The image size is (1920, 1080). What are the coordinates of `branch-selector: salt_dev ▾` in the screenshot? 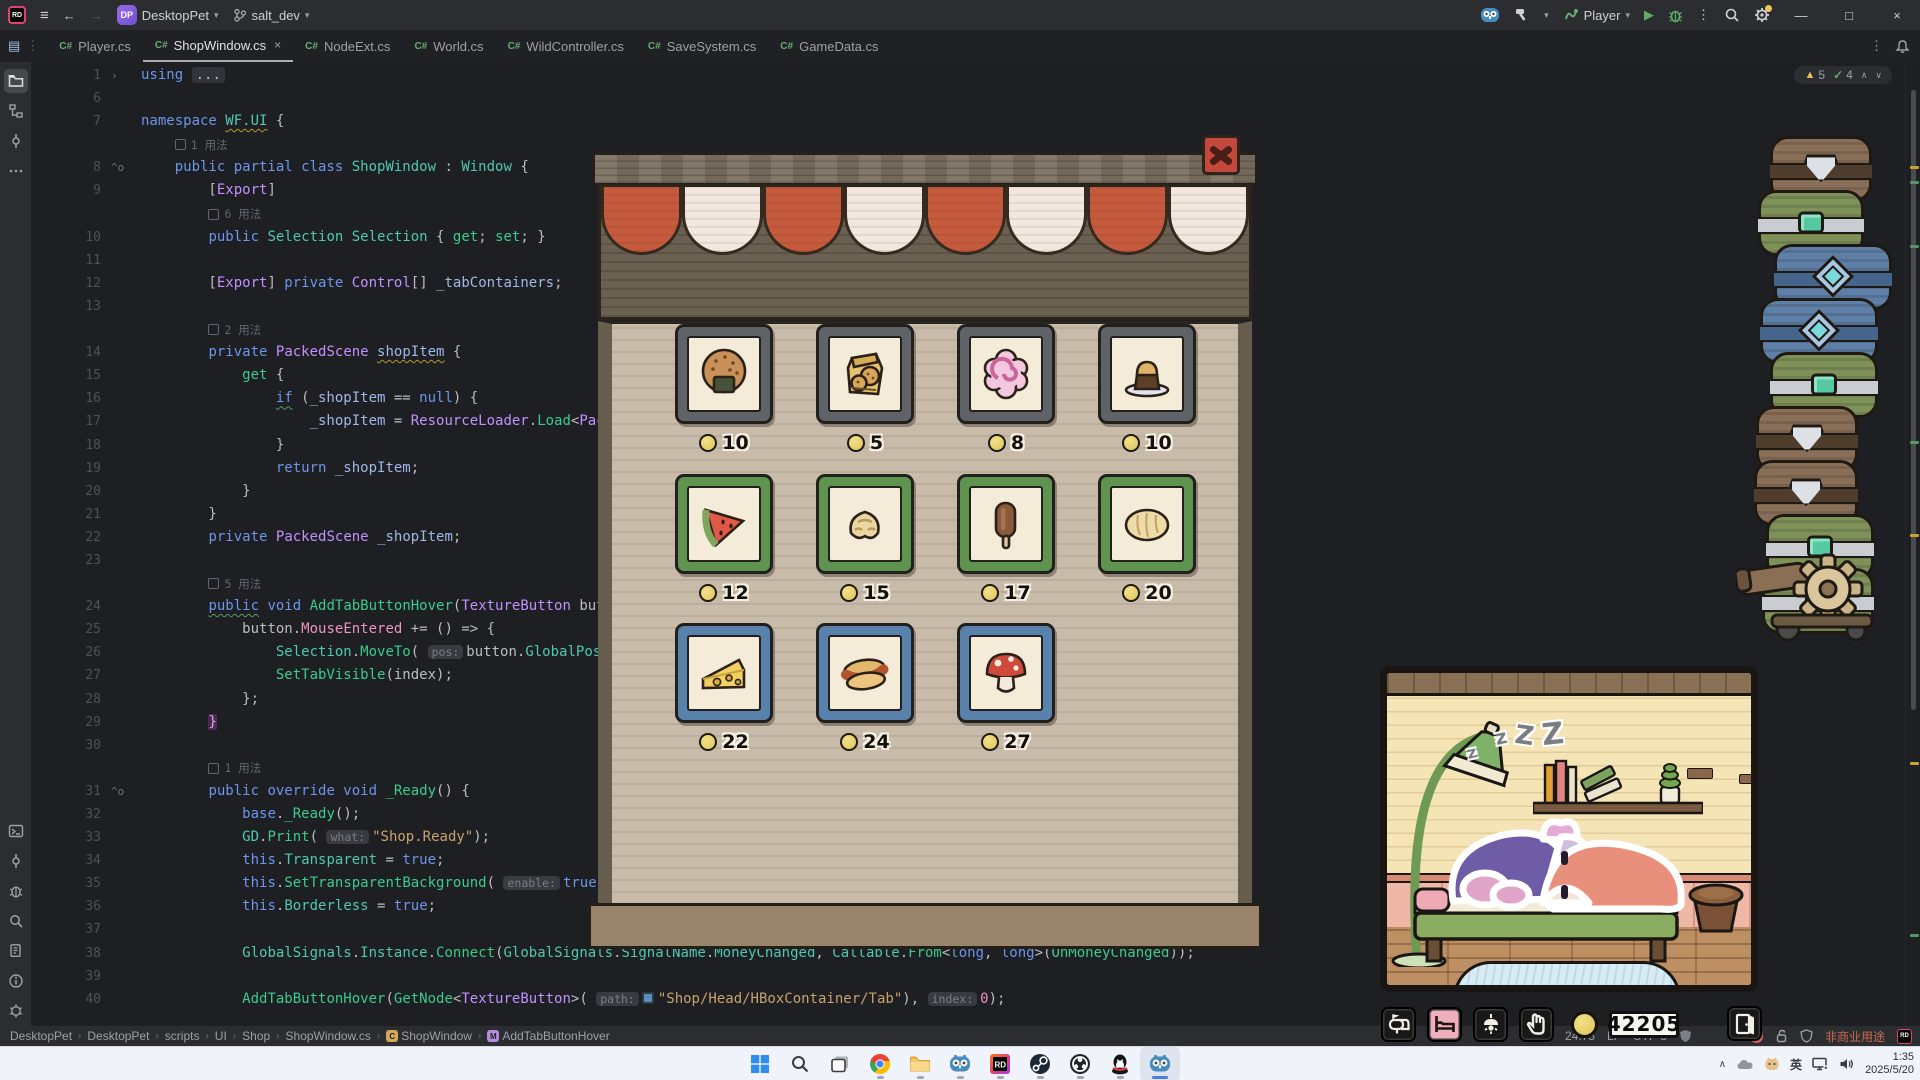 It's located at (271, 15).